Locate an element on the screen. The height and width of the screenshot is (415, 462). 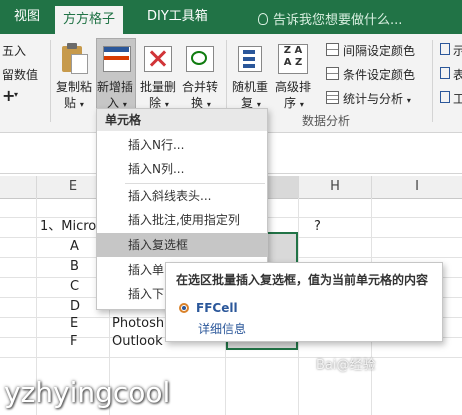
addin-gear-icon is located at coordinates (184, 308).